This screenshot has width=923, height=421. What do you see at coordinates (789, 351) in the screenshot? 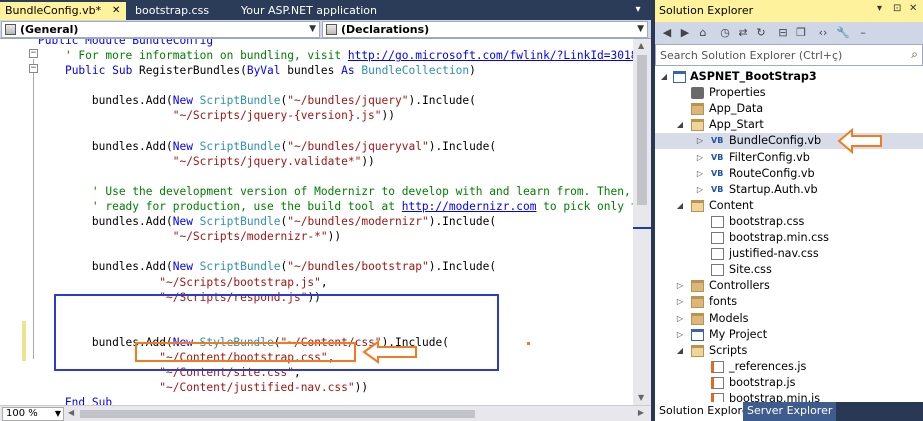
I see `tree-item: ◢ Scripts` at bounding box center [789, 351].